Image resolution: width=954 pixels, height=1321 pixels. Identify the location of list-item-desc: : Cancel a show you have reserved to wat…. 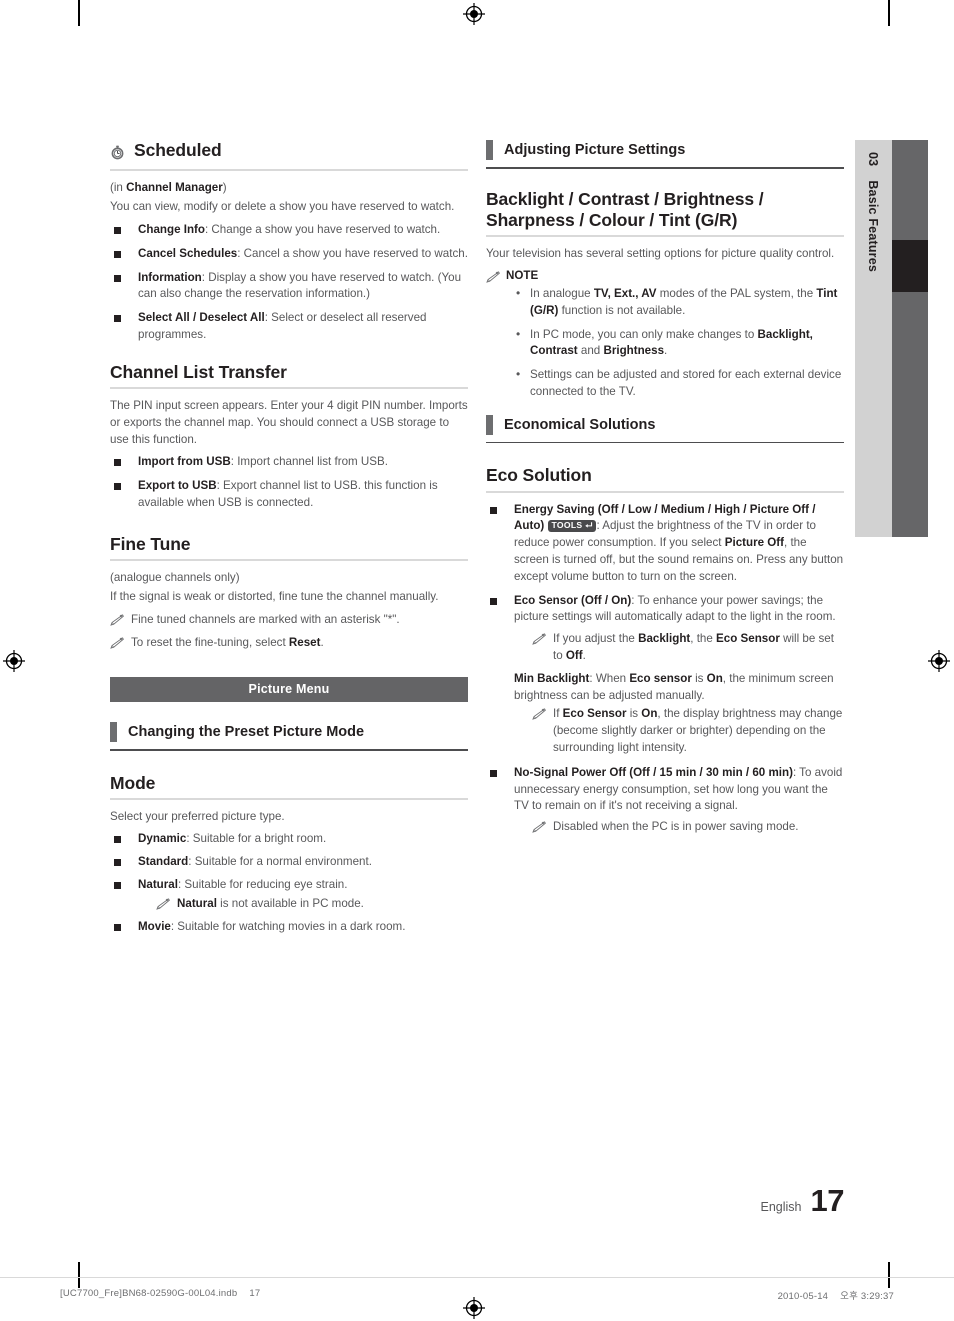
(352, 253).